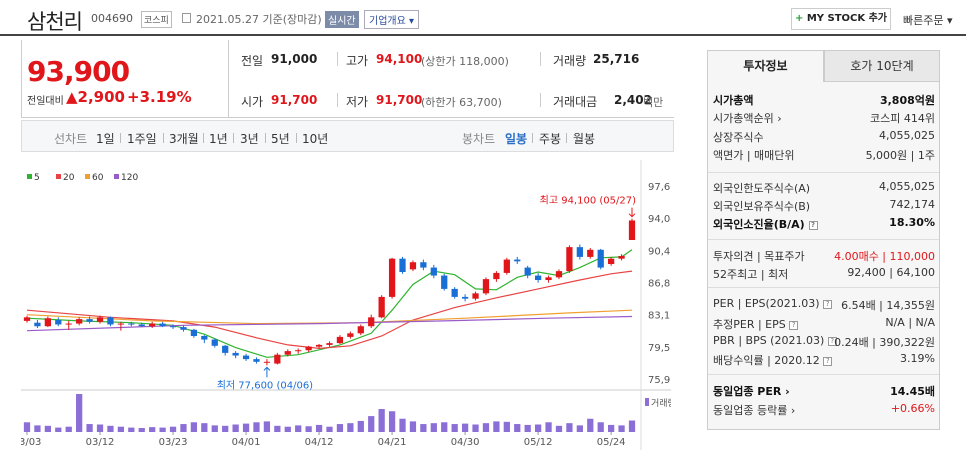 Image resolution: width=966 pixels, height=463 pixels. Describe the element at coordinates (399, 100) in the screenshot. I see `low-value: 91,700` at that location.